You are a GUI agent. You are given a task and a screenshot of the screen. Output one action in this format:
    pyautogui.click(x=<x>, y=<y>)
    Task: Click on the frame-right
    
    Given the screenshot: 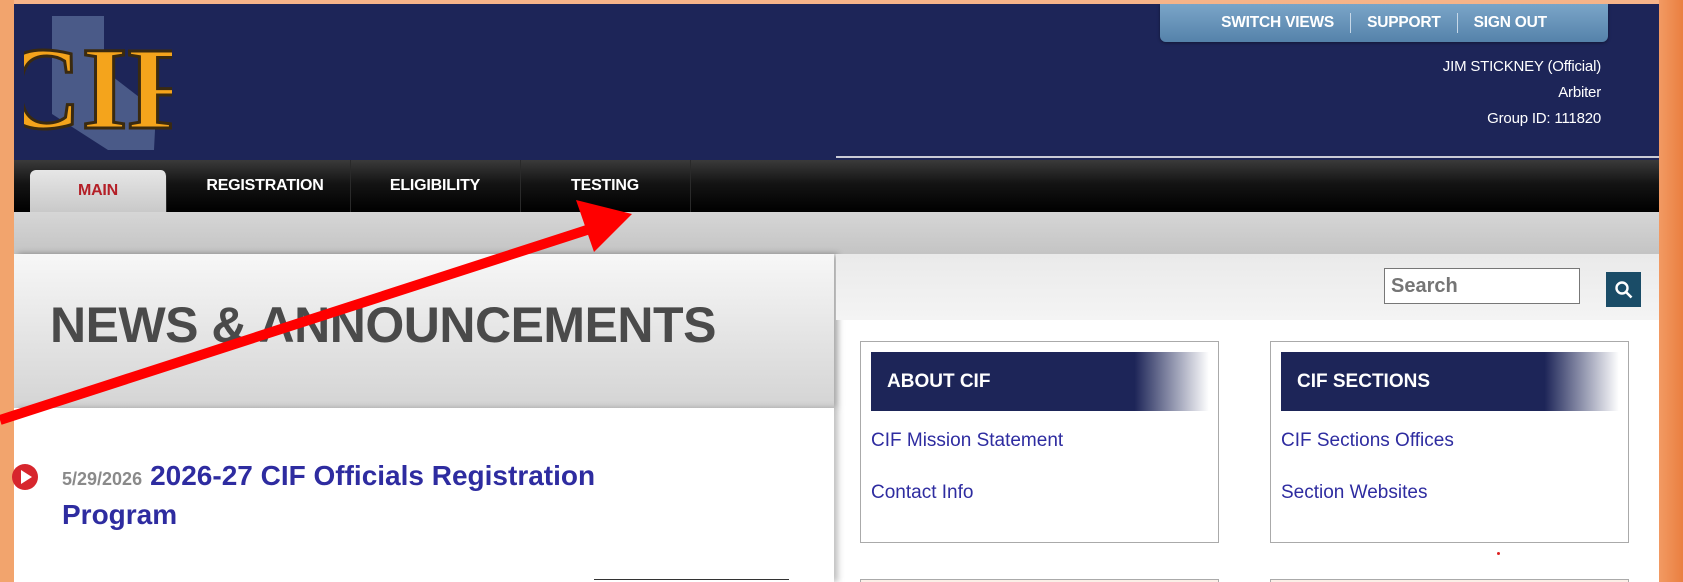 What is the action you would take?
    pyautogui.click(x=1671, y=291)
    